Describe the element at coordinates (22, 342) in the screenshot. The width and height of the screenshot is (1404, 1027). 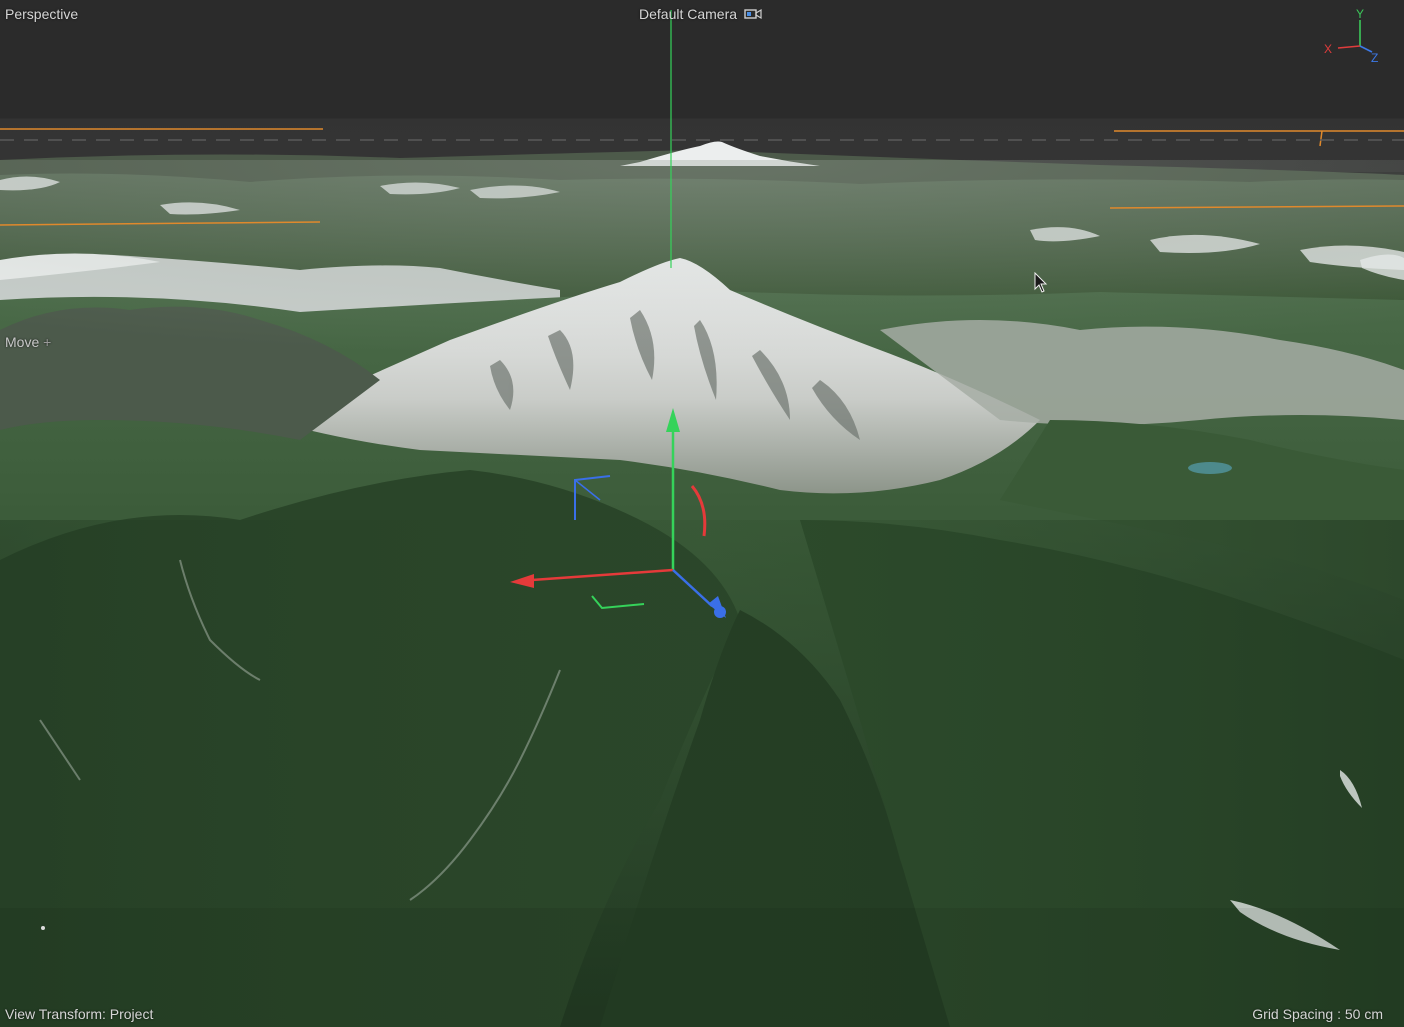
I see `move-label-text: Move` at that location.